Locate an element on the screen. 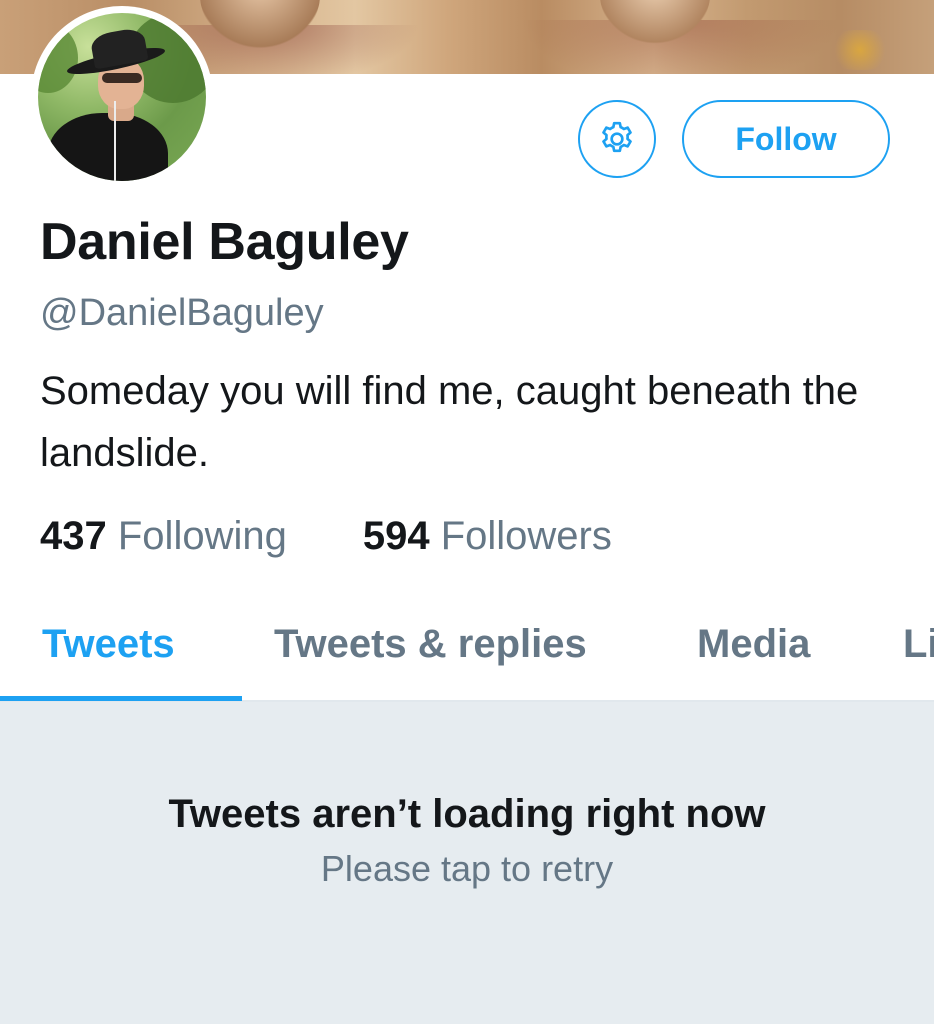 Image resolution: width=934 pixels, height=1024 pixels. profile-handle: @DanielBaguley is located at coordinates (182, 313).